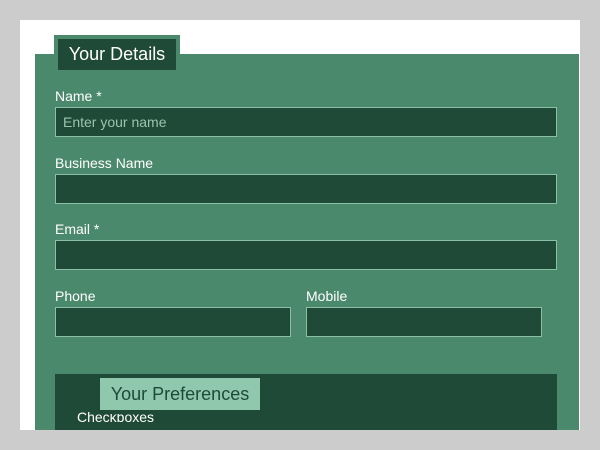  I want to click on business-name-label: Business Name, so click(104, 163).